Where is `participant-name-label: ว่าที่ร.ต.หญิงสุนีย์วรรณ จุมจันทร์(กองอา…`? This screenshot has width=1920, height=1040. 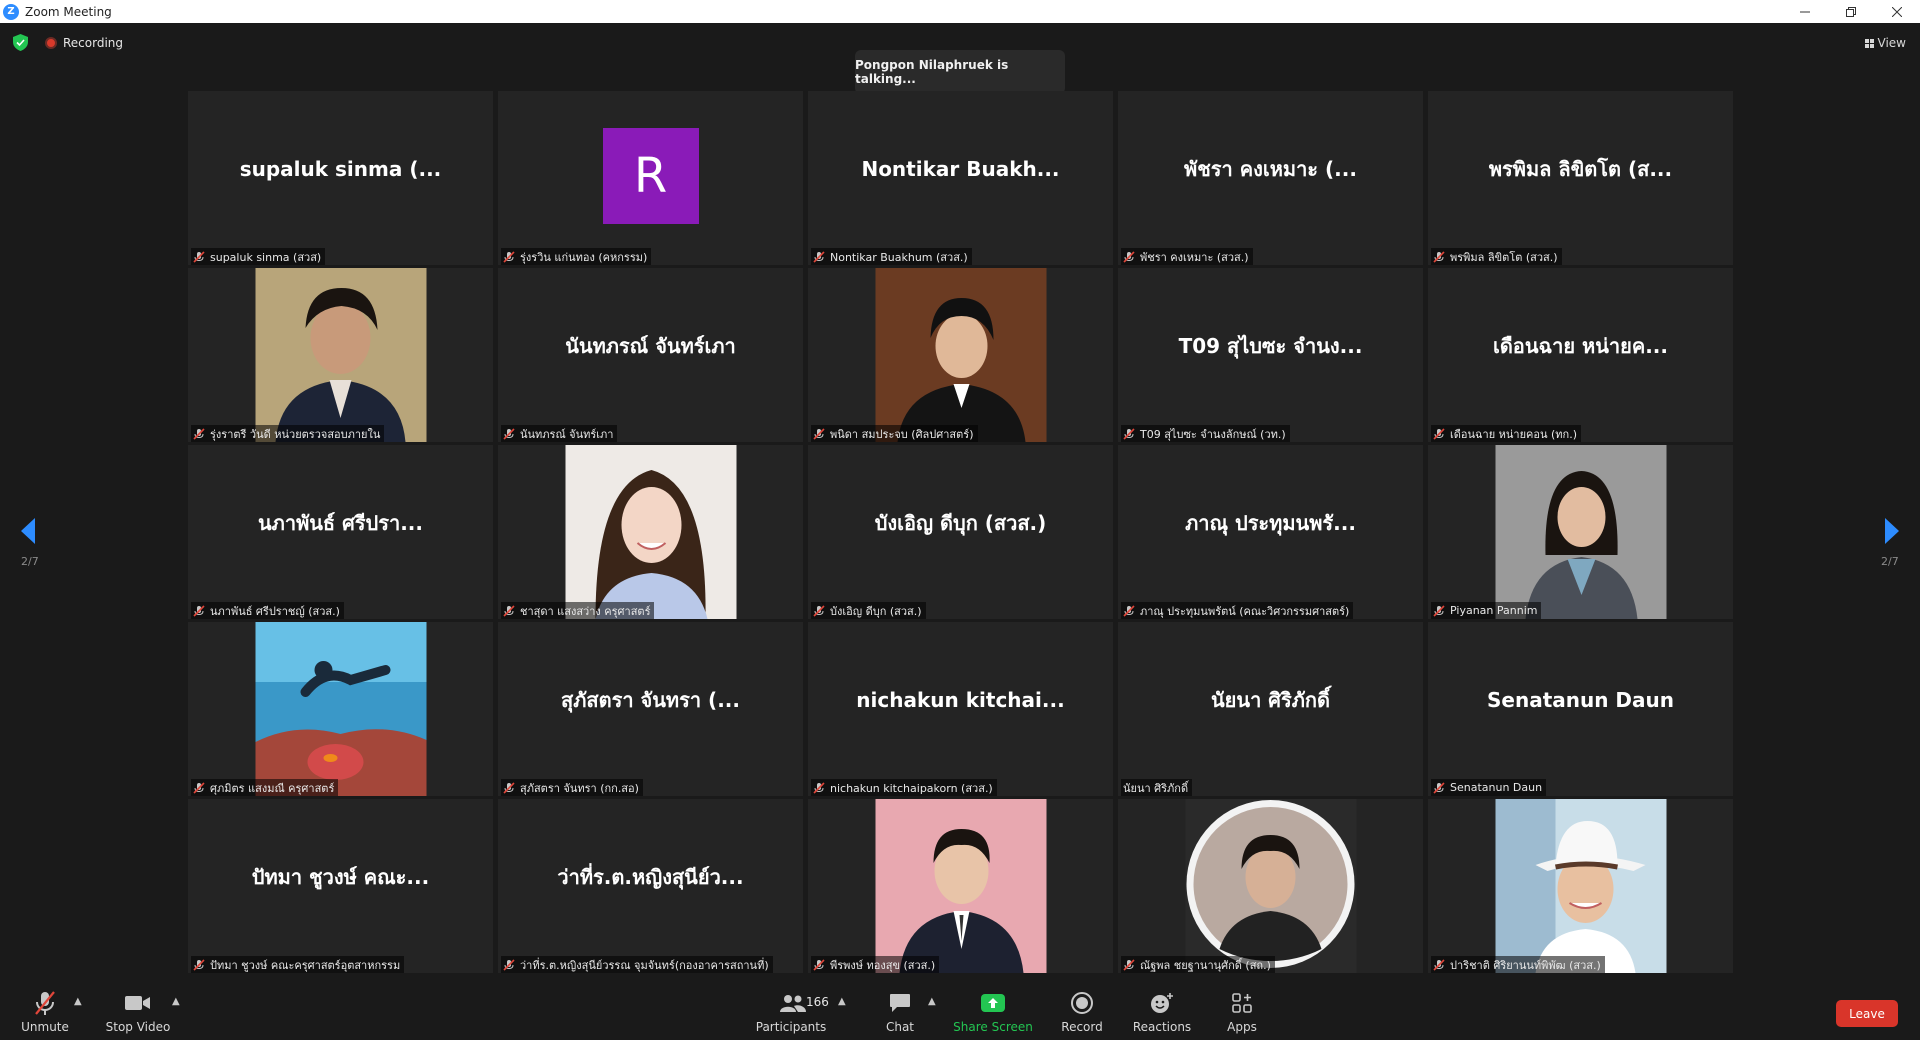
participant-name-label: ว่าที่ร.ต.หญิงสุนีย์วรรณ จุมจันทร์(กองอา… is located at coordinates (637, 964).